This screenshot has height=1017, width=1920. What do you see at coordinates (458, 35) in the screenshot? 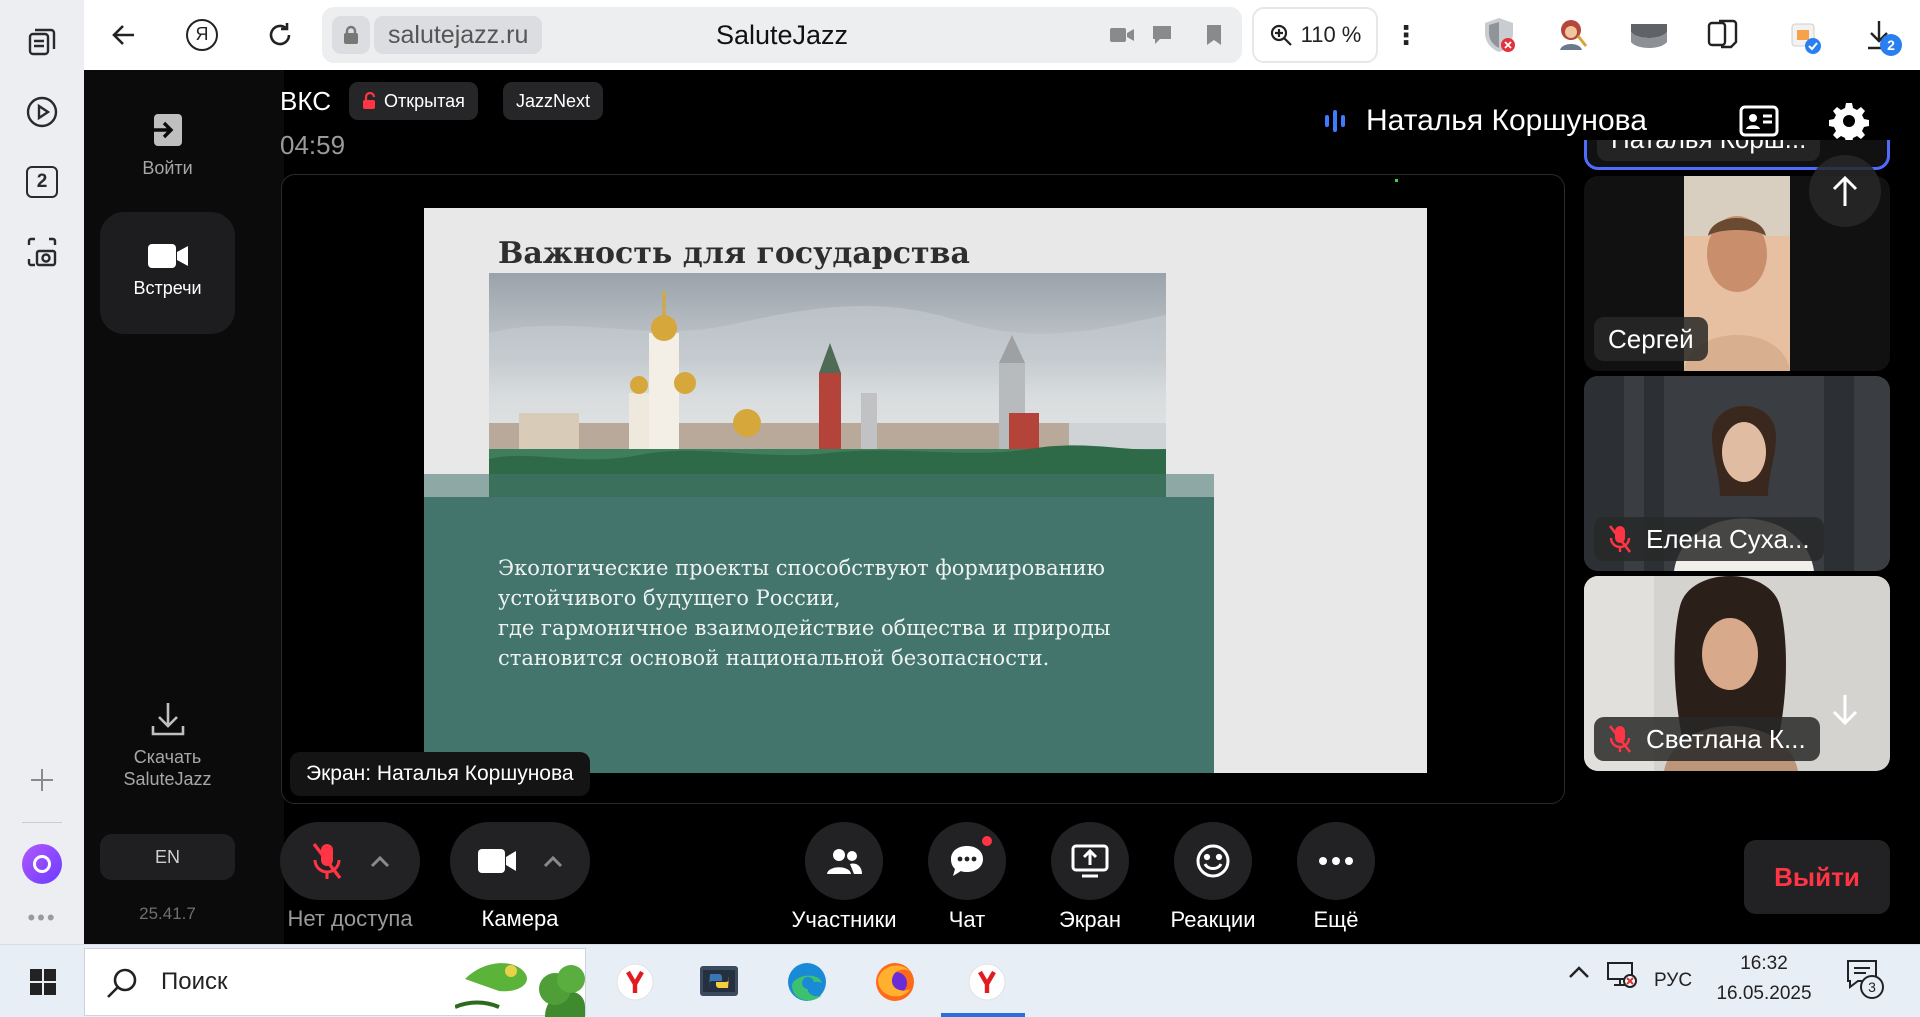
I see `domain-label: salutejazz.ru` at bounding box center [458, 35].